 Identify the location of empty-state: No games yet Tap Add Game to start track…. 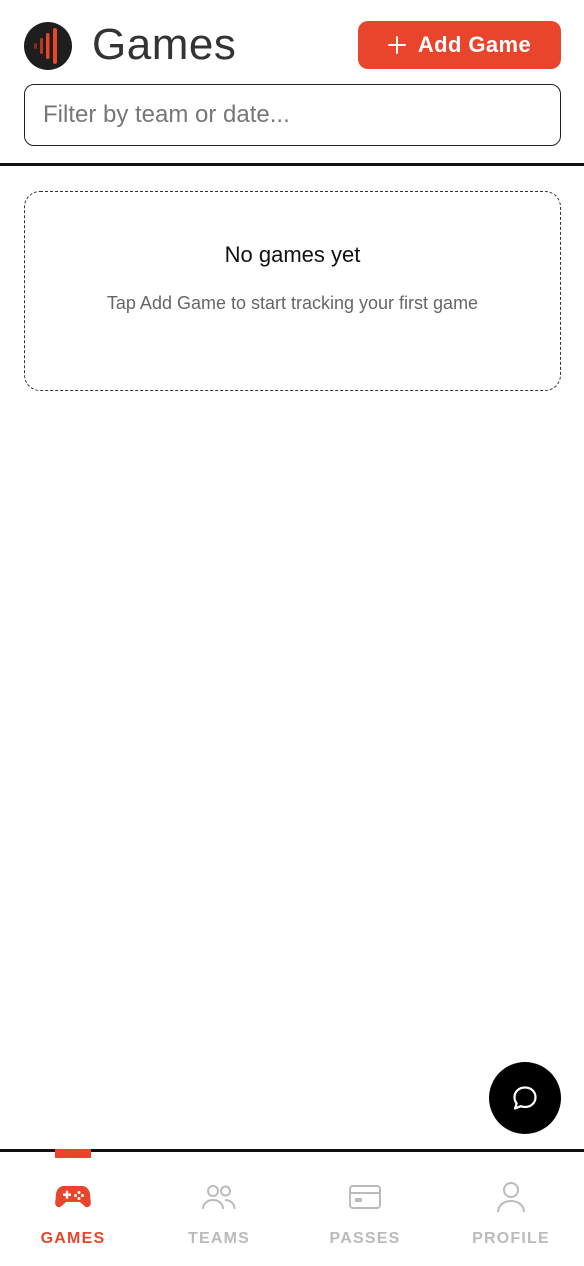
(292, 291).